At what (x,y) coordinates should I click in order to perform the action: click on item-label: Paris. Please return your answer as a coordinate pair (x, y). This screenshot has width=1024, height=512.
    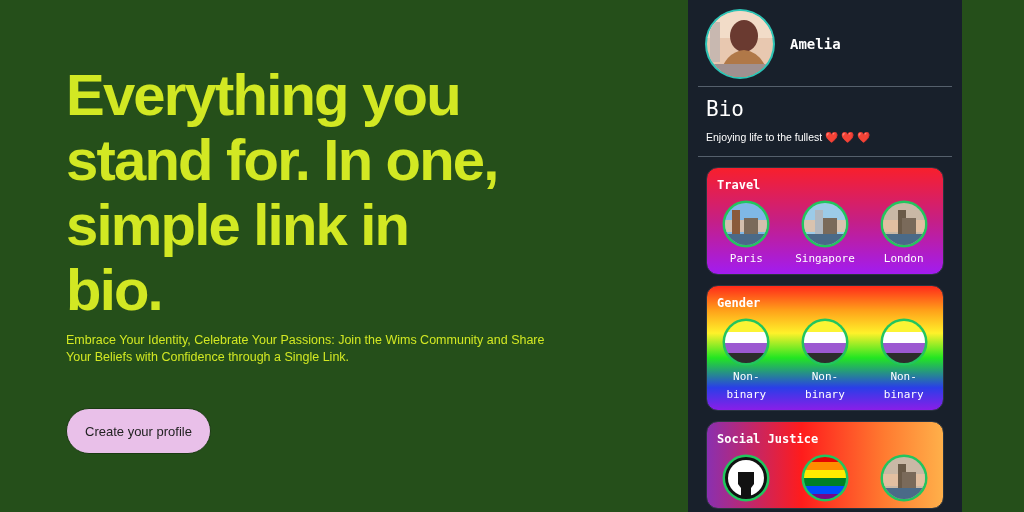
    Looking at the image, I should click on (746, 259).